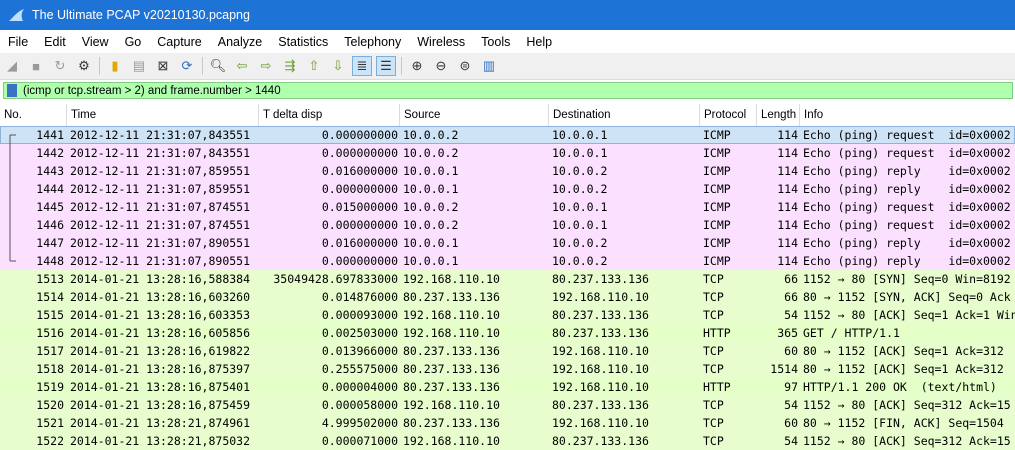 The height and width of the screenshot is (450, 1015). I want to click on column-header-length: Length, so click(778, 115).